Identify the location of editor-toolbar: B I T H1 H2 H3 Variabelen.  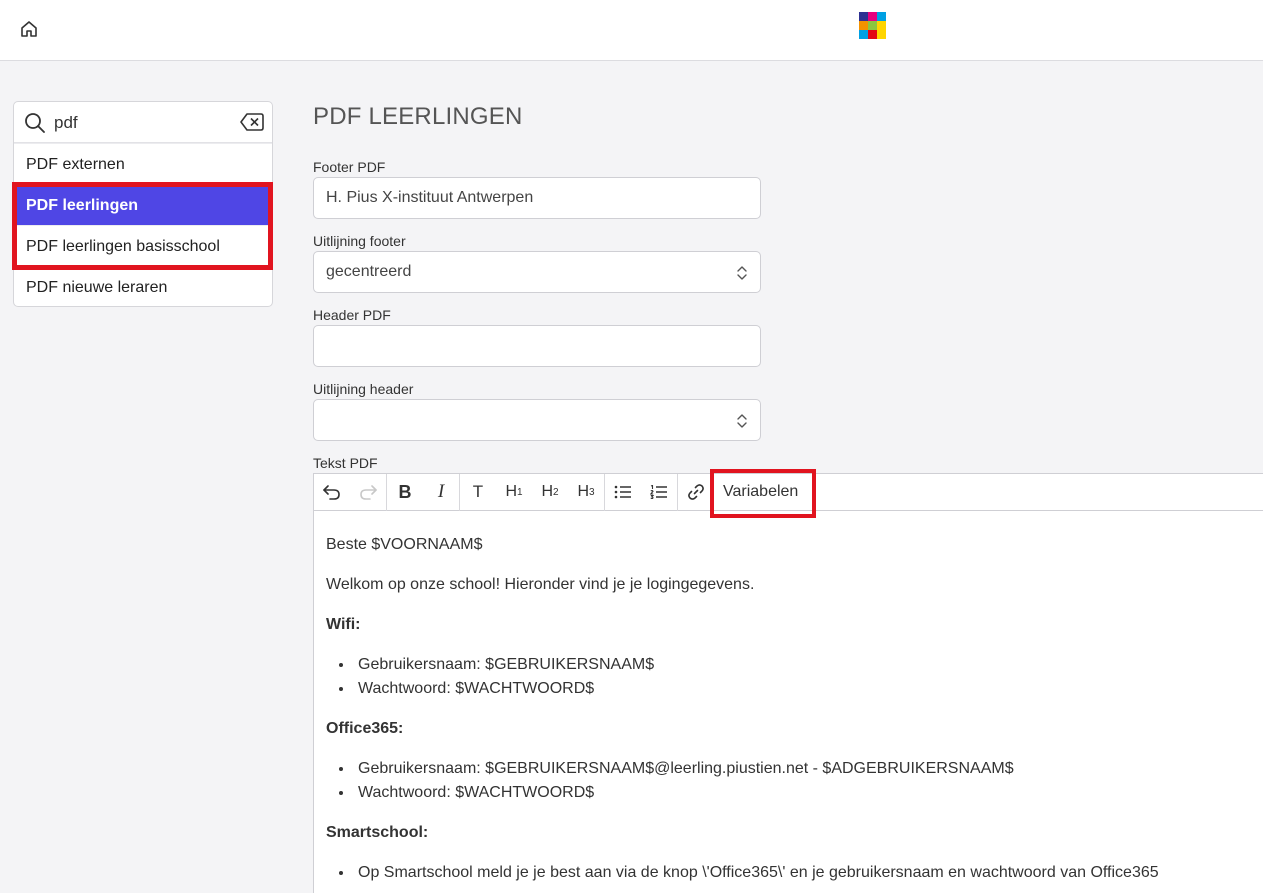
(788, 492).